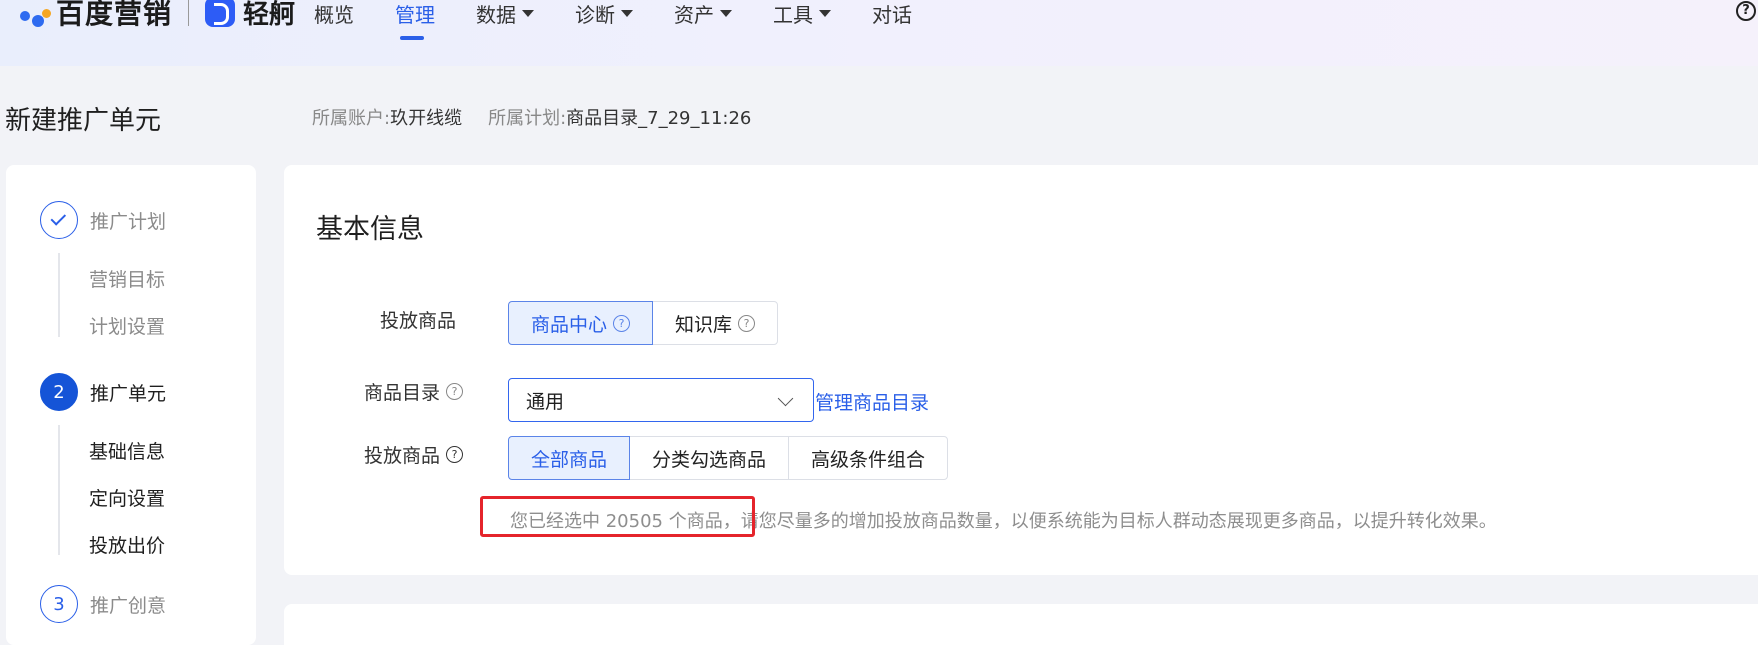  What do you see at coordinates (59, 604) in the screenshot?
I see `step-number: 3` at bounding box center [59, 604].